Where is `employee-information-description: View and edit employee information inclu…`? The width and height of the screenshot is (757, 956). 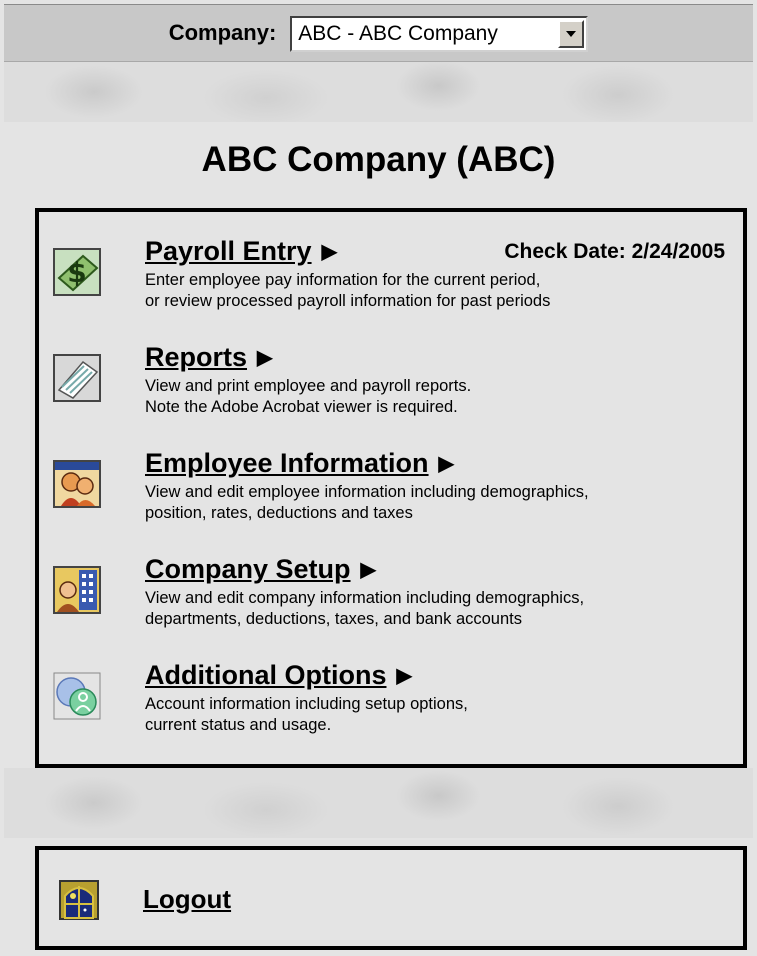
employee-information-description: View and edit employee information inclu… is located at coordinates (367, 503).